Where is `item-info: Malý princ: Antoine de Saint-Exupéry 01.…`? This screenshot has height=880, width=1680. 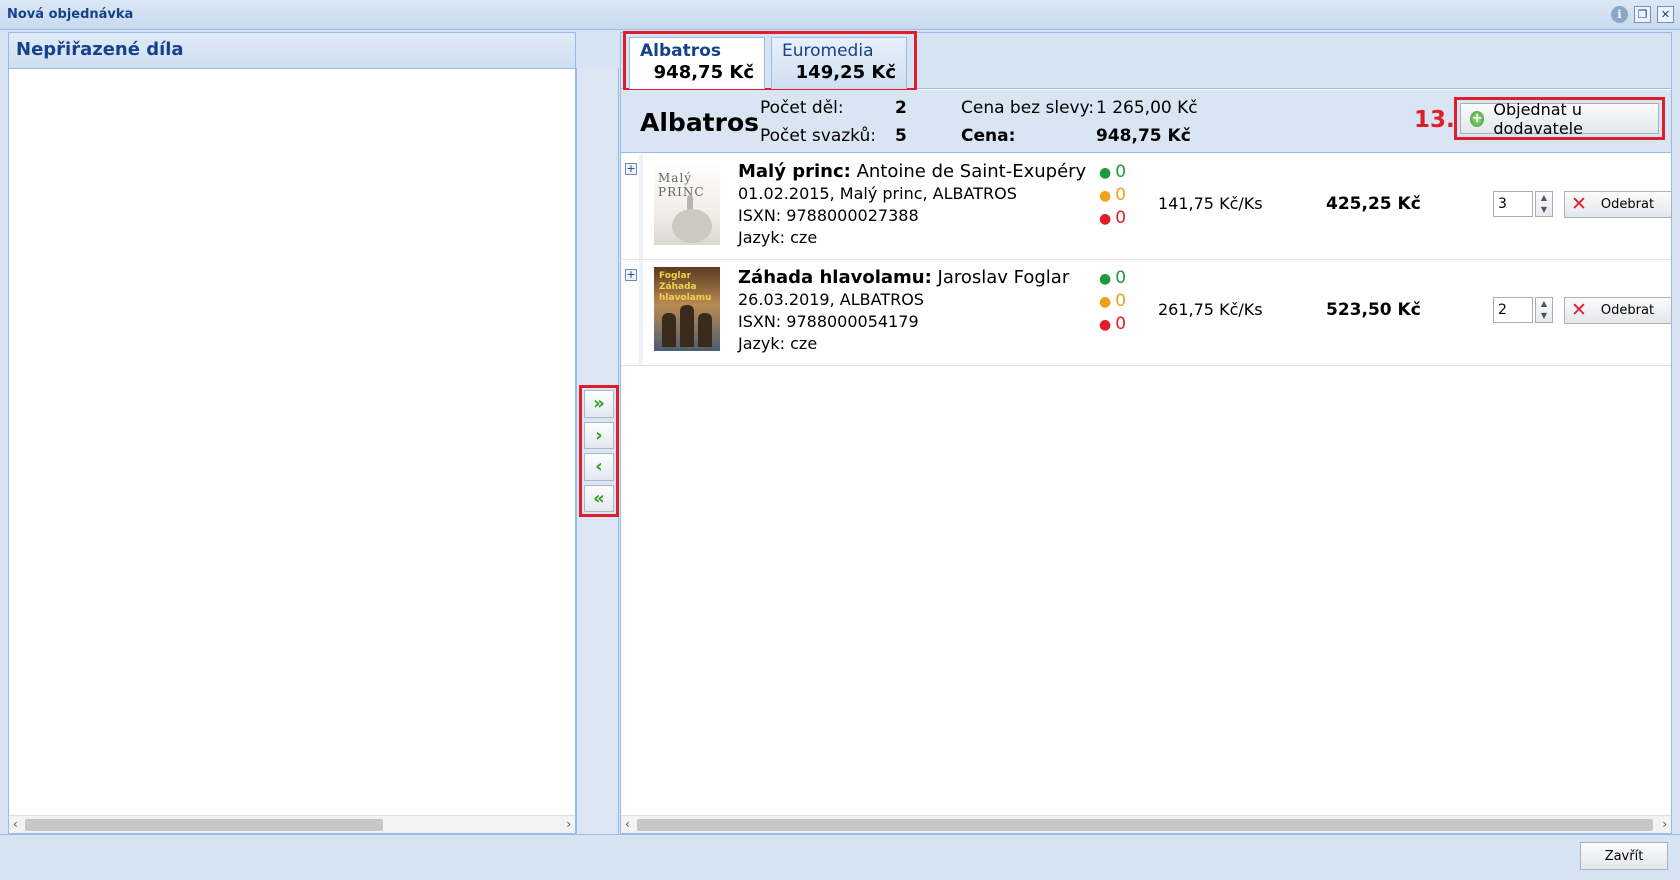
item-info: Malý princ: Antoine de Saint-Exupéry 01.… is located at coordinates (912, 205).